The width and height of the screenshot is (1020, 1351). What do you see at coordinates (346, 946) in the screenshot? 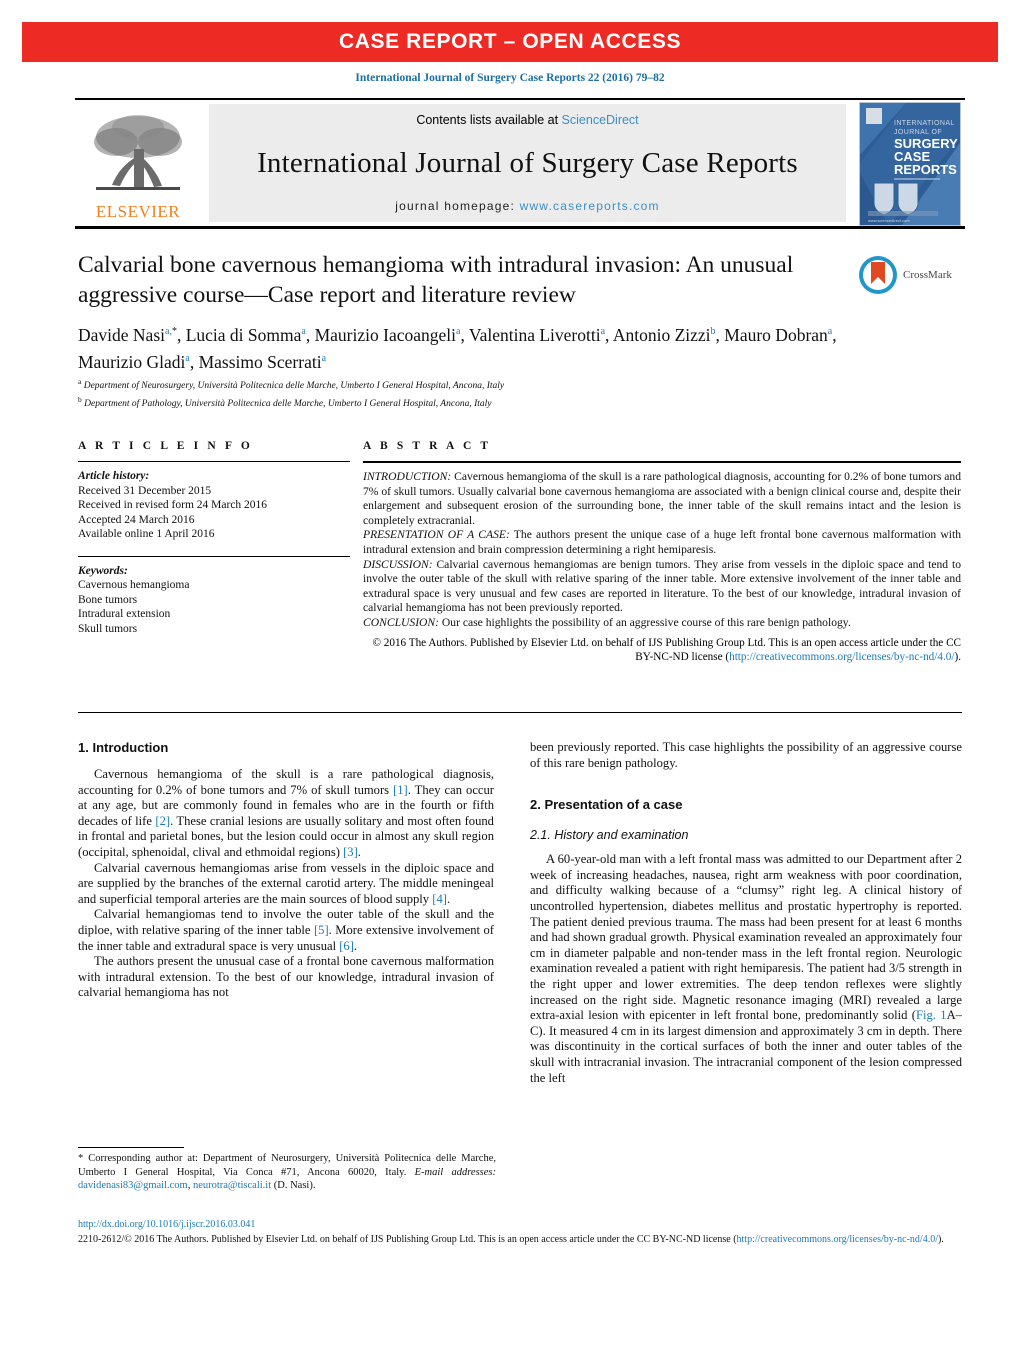
I see `citation-link: [6]` at bounding box center [346, 946].